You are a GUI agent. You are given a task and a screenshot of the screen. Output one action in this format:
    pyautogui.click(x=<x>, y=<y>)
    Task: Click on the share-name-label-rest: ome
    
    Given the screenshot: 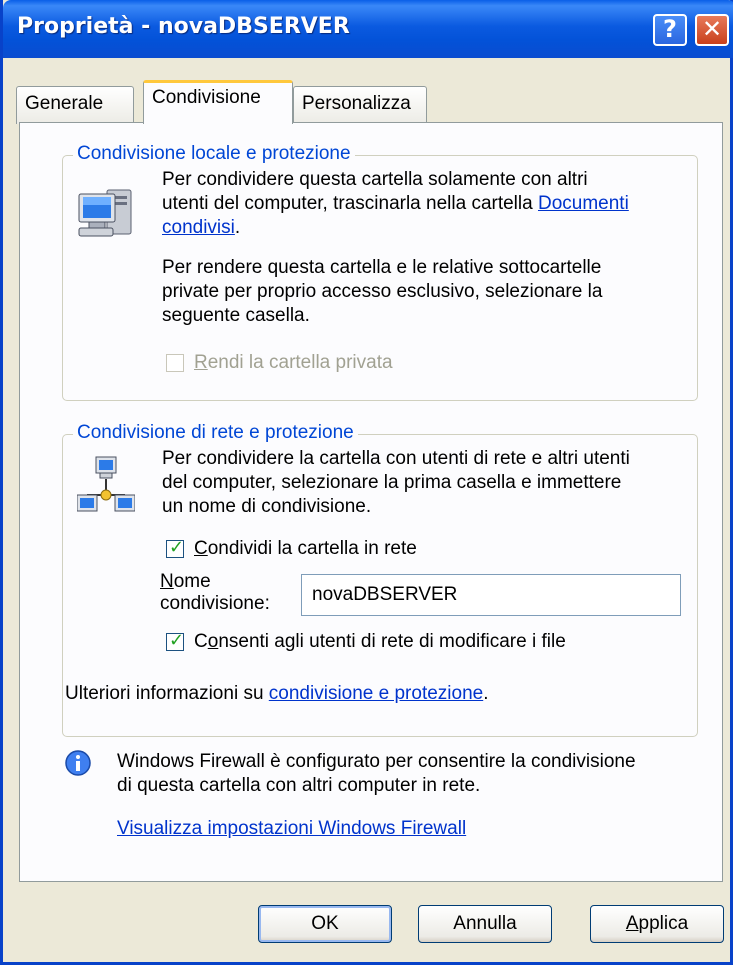 What is the action you would take?
    pyautogui.click(x=192, y=581)
    